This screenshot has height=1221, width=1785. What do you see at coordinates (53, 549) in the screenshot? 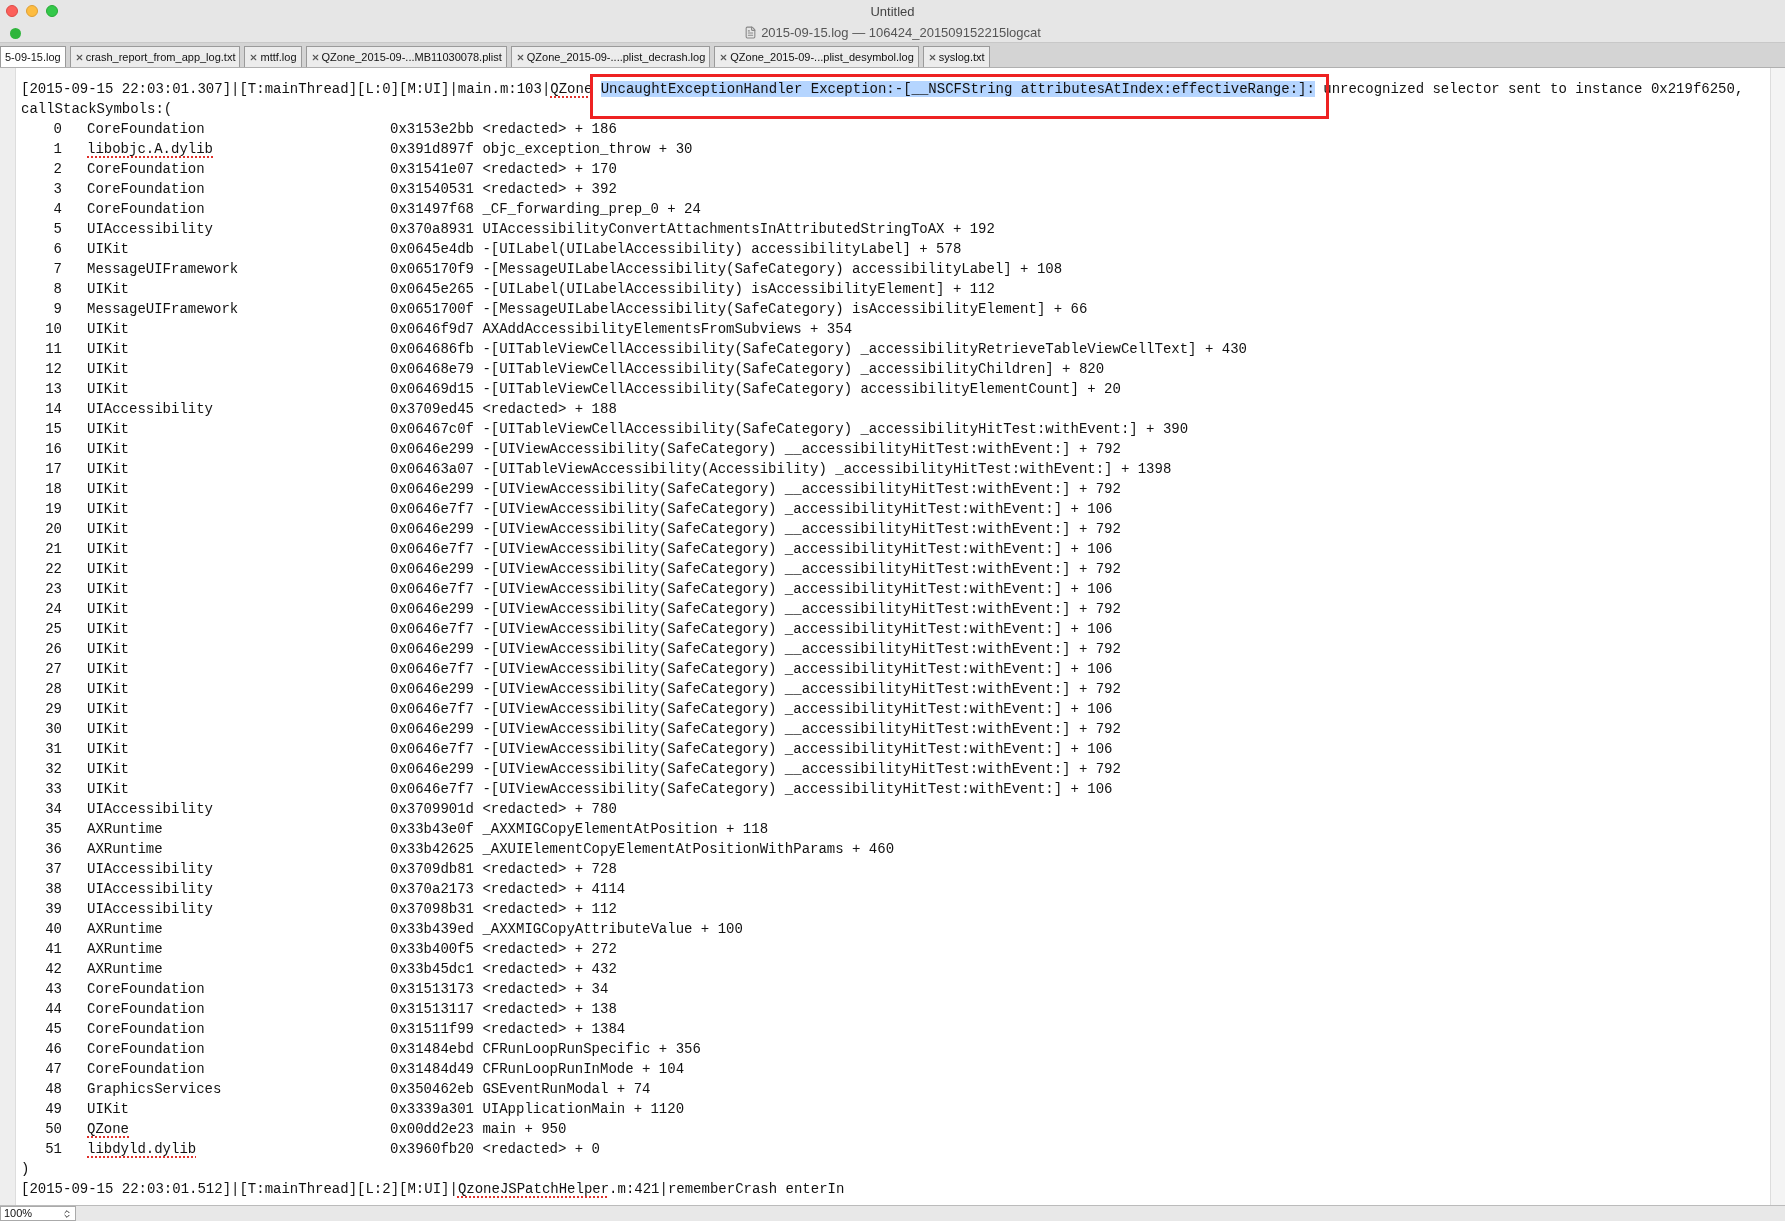
I see `frame-index: 21` at bounding box center [53, 549].